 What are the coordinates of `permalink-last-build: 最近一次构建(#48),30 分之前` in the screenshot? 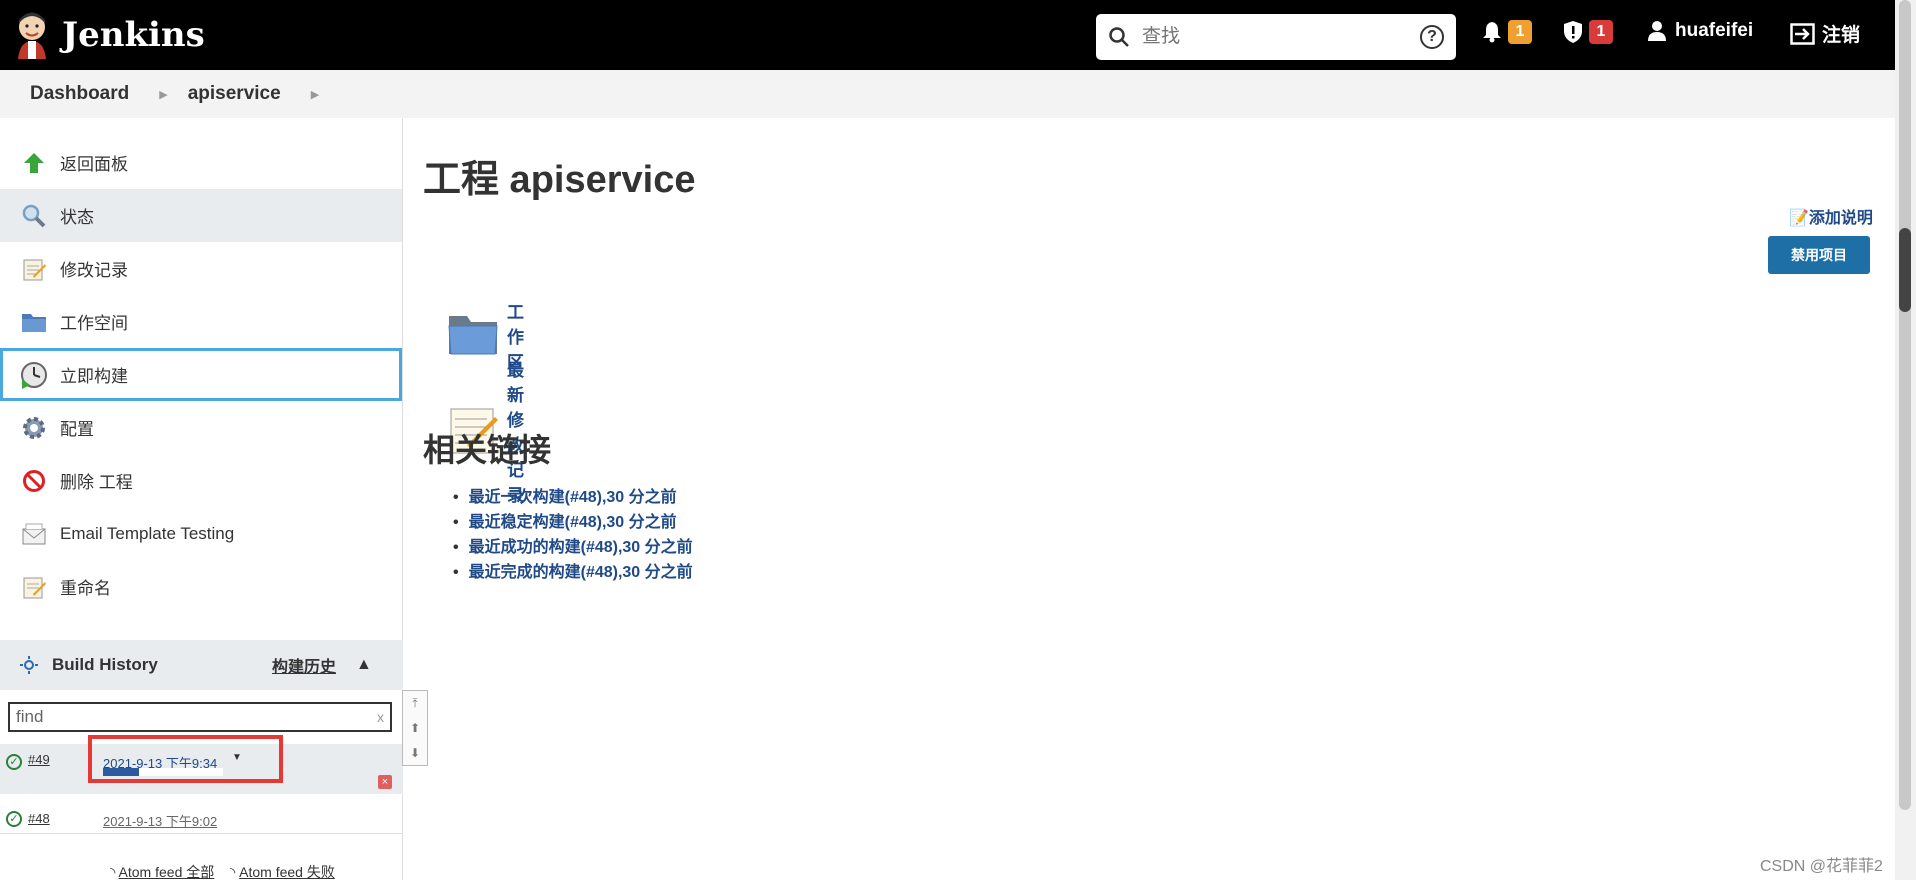 It's located at (573, 495).